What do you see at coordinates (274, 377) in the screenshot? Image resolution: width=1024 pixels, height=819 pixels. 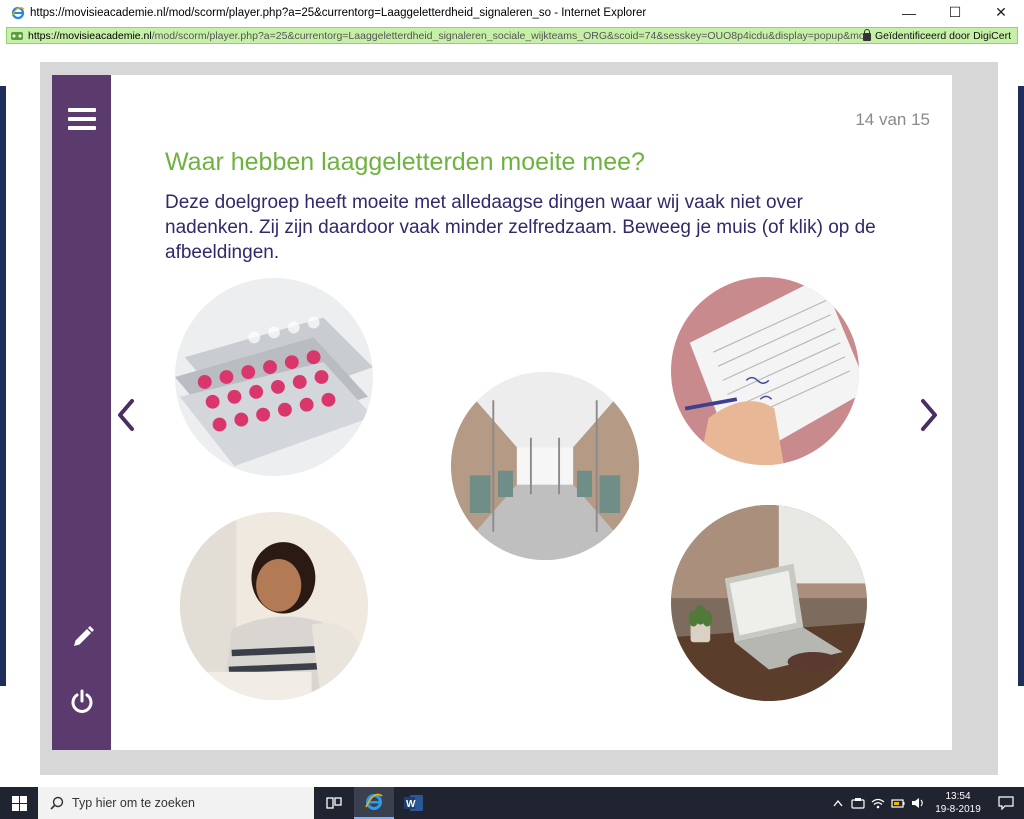 I see `medicine-blister-image` at bounding box center [274, 377].